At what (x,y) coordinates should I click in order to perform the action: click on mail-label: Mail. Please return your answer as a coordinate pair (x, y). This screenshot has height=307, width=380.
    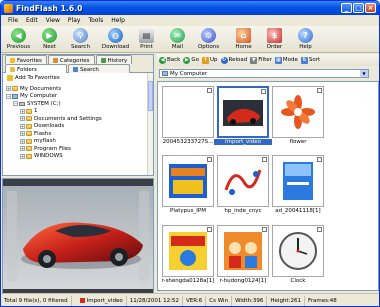
    Looking at the image, I should click on (177, 47).